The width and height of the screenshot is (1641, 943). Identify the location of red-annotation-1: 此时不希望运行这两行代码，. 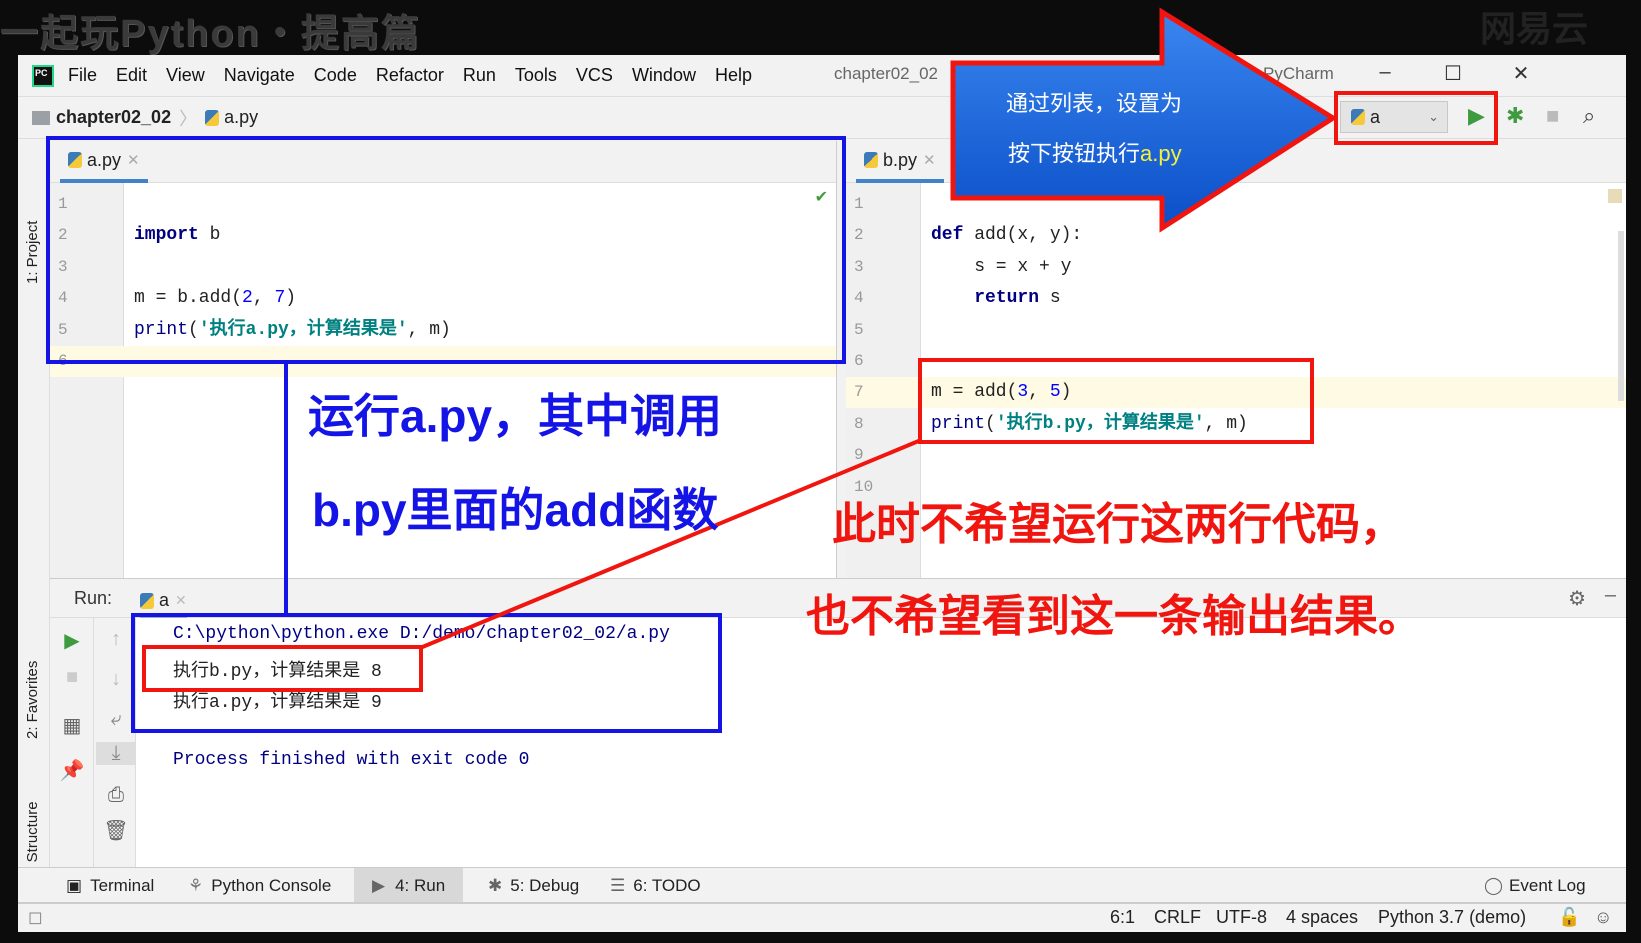
(1118, 524).